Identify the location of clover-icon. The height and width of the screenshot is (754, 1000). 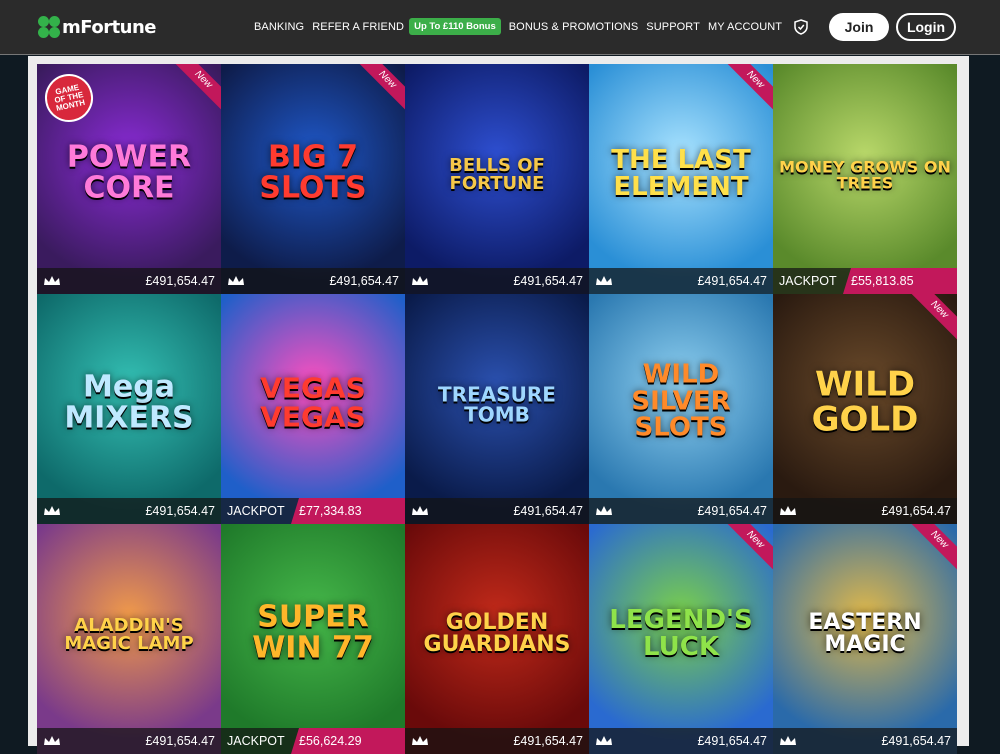
(49, 27).